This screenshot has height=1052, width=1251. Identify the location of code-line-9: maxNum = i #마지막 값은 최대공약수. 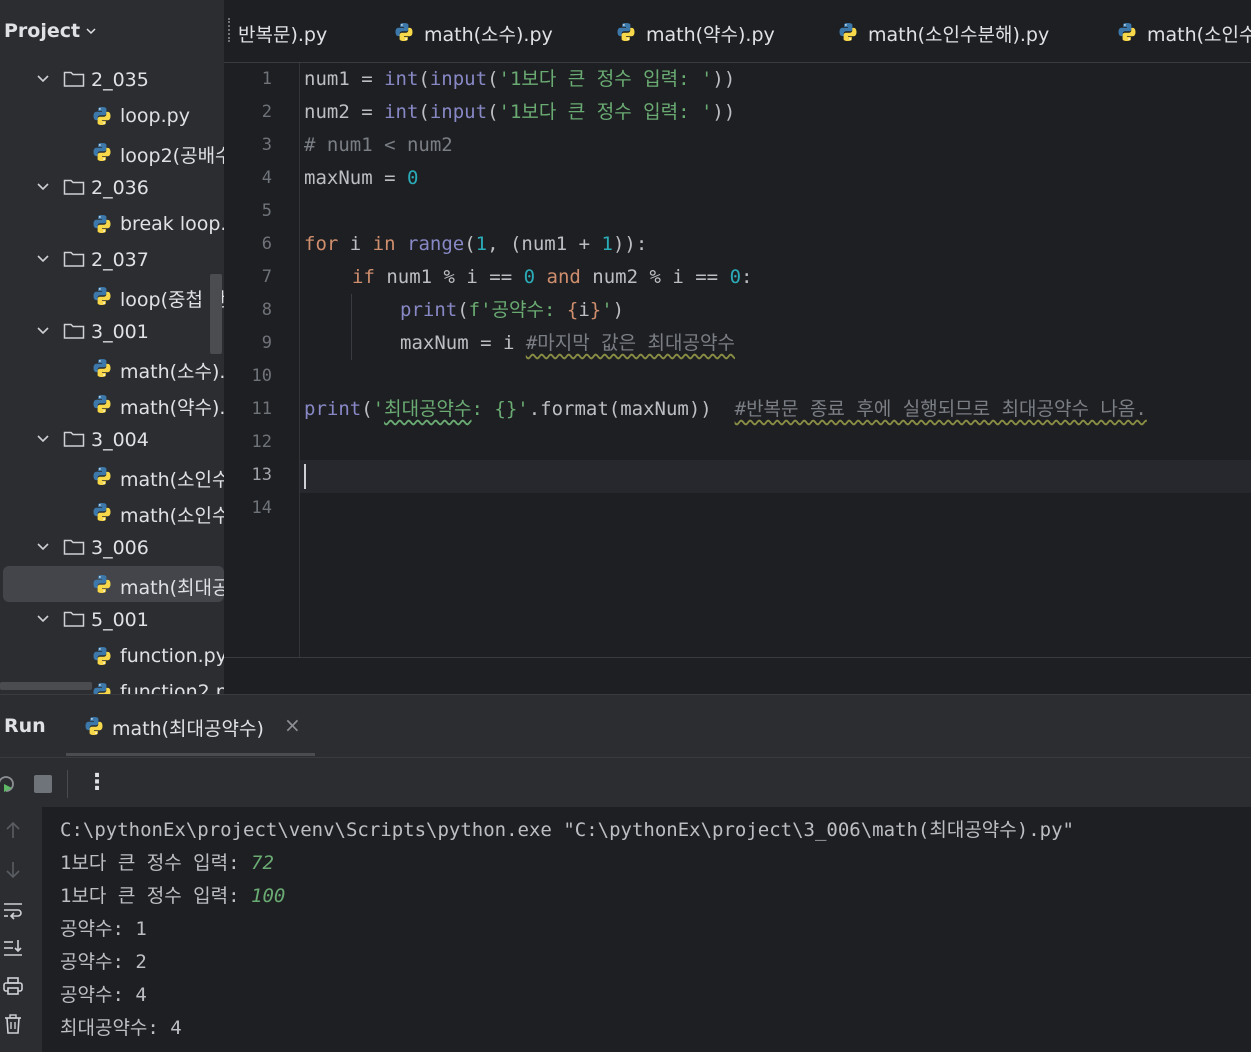
(567, 343).